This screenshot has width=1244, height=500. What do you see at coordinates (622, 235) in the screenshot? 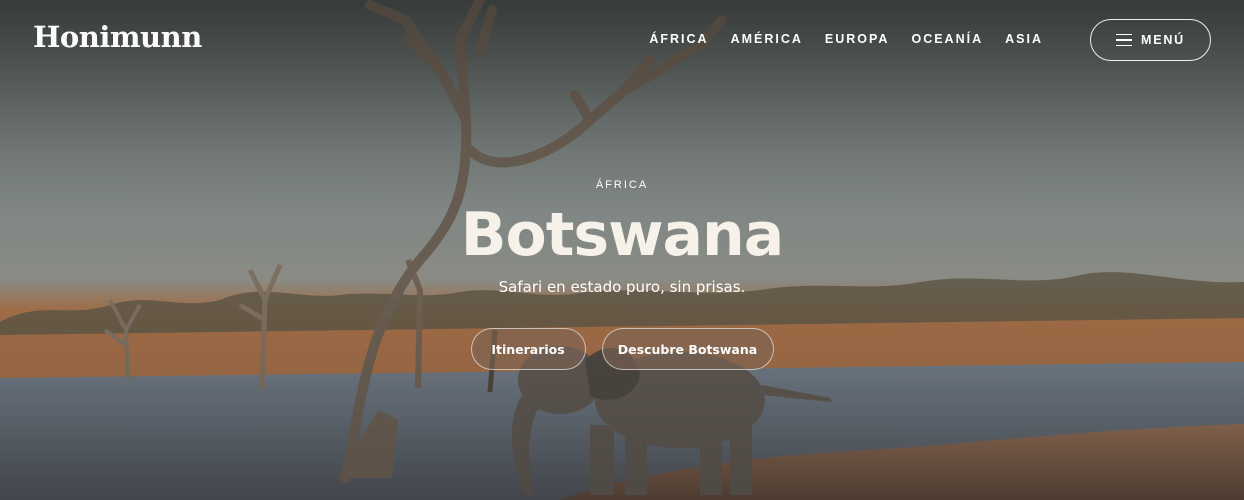
I see `hero-title: Botswana` at bounding box center [622, 235].